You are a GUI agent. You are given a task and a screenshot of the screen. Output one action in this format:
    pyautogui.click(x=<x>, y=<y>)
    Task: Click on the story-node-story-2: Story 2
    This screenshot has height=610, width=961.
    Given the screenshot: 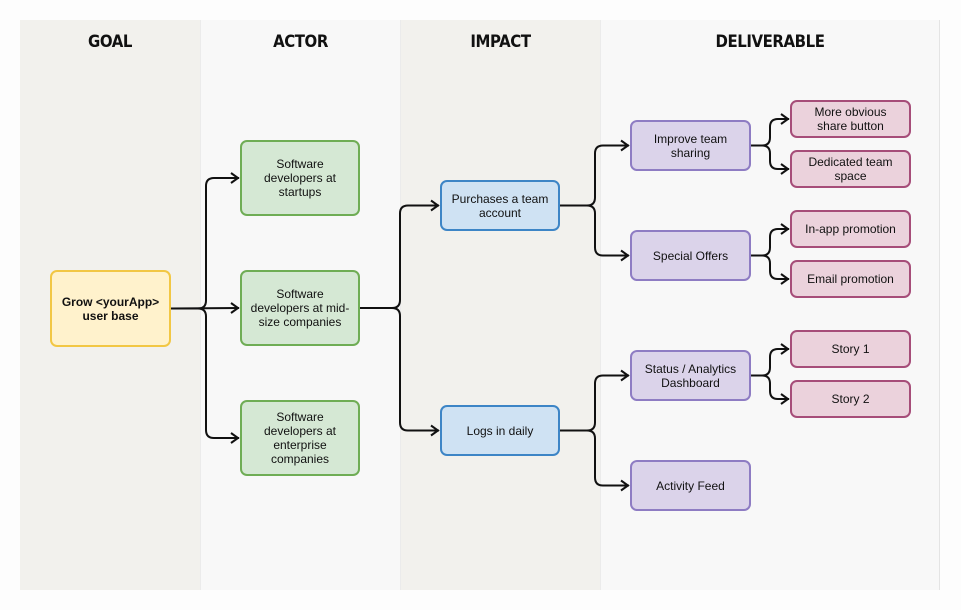 What is the action you would take?
    pyautogui.click(x=850, y=399)
    